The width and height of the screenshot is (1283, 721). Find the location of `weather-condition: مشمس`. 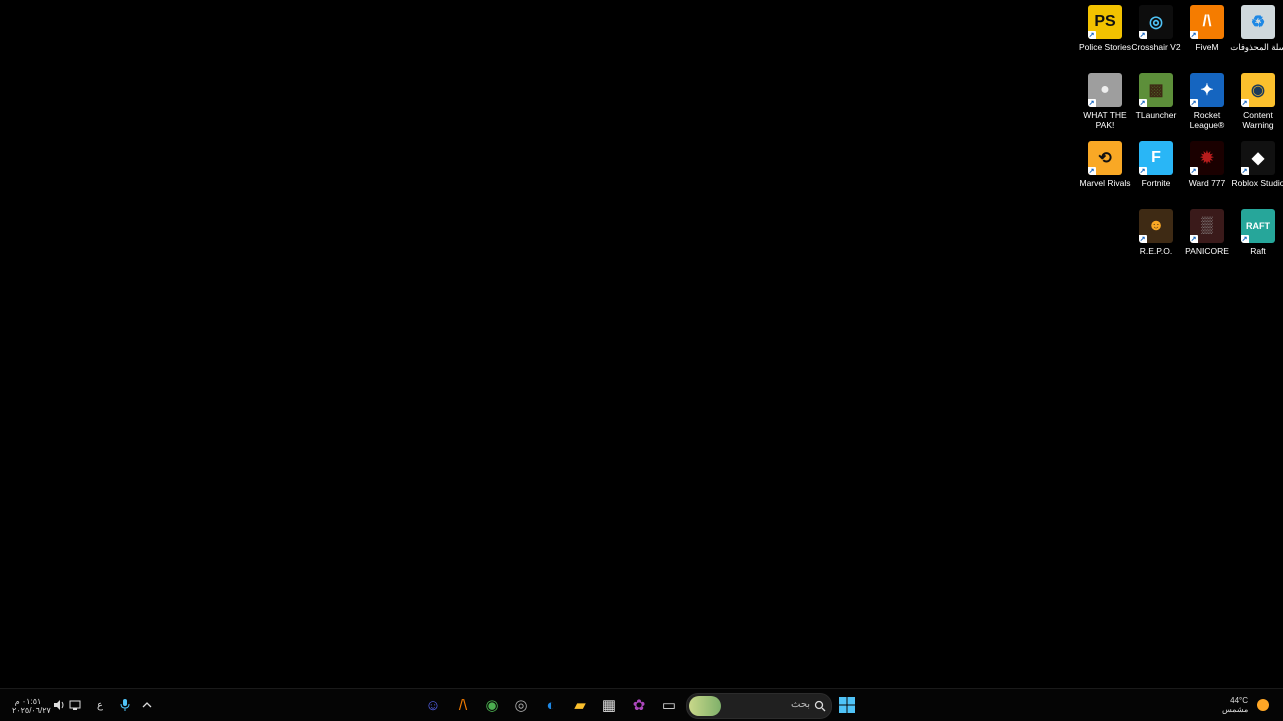

weather-condition: مشمس is located at coordinates (1235, 709).